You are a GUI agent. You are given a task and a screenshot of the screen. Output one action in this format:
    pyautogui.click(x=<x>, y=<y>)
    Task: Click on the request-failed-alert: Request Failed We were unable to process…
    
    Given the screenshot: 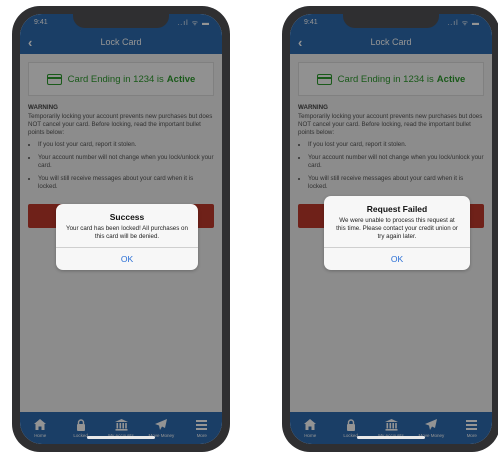 What is the action you would take?
    pyautogui.click(x=397, y=233)
    